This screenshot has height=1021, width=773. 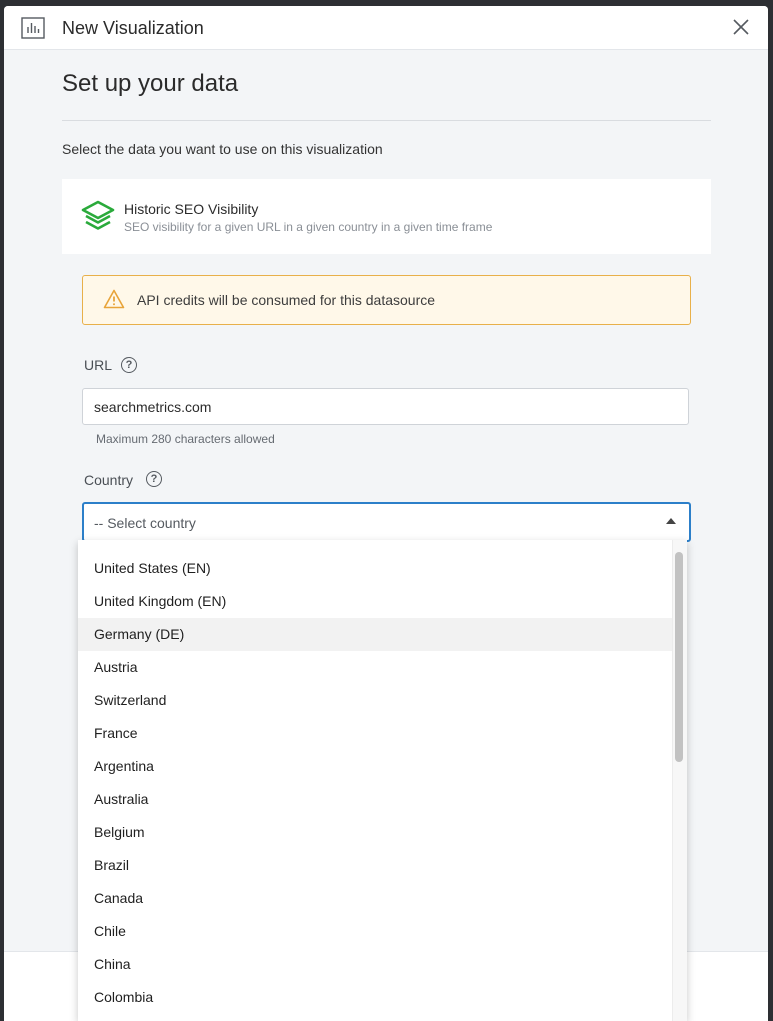 I want to click on dropdown-scrollbar-thumb, so click(x=679, y=657).